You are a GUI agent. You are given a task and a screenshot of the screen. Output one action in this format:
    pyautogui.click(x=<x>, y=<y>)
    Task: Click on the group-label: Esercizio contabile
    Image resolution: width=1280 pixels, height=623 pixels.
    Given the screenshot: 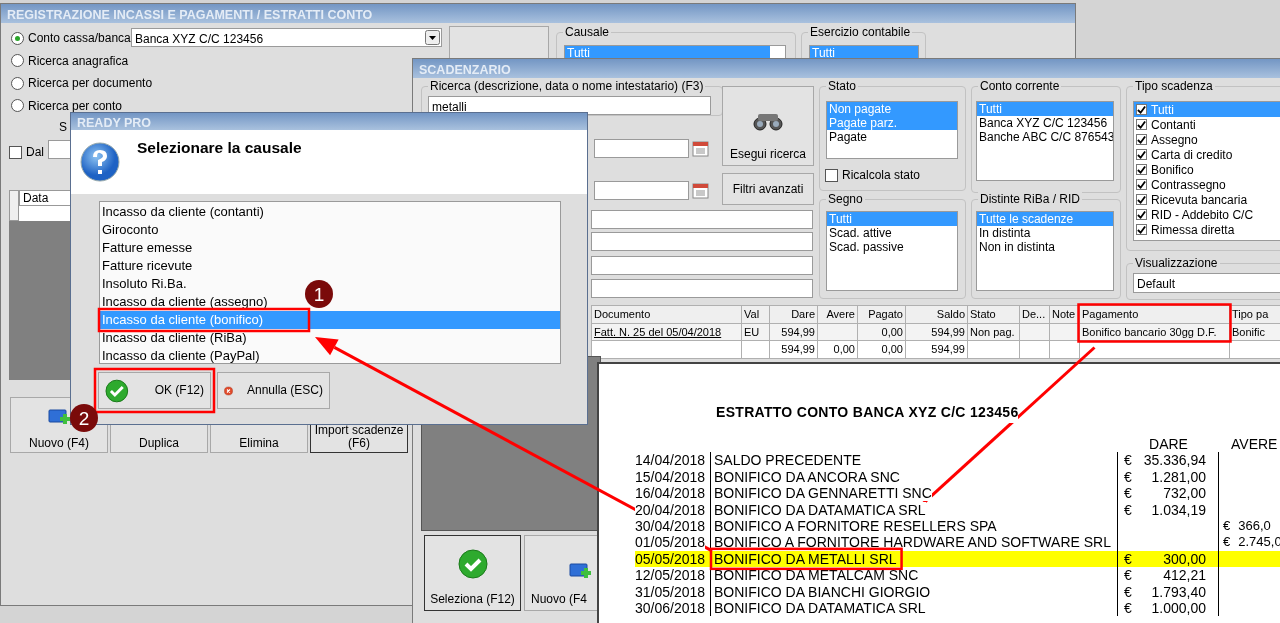 What is the action you would take?
    pyautogui.click(x=860, y=32)
    